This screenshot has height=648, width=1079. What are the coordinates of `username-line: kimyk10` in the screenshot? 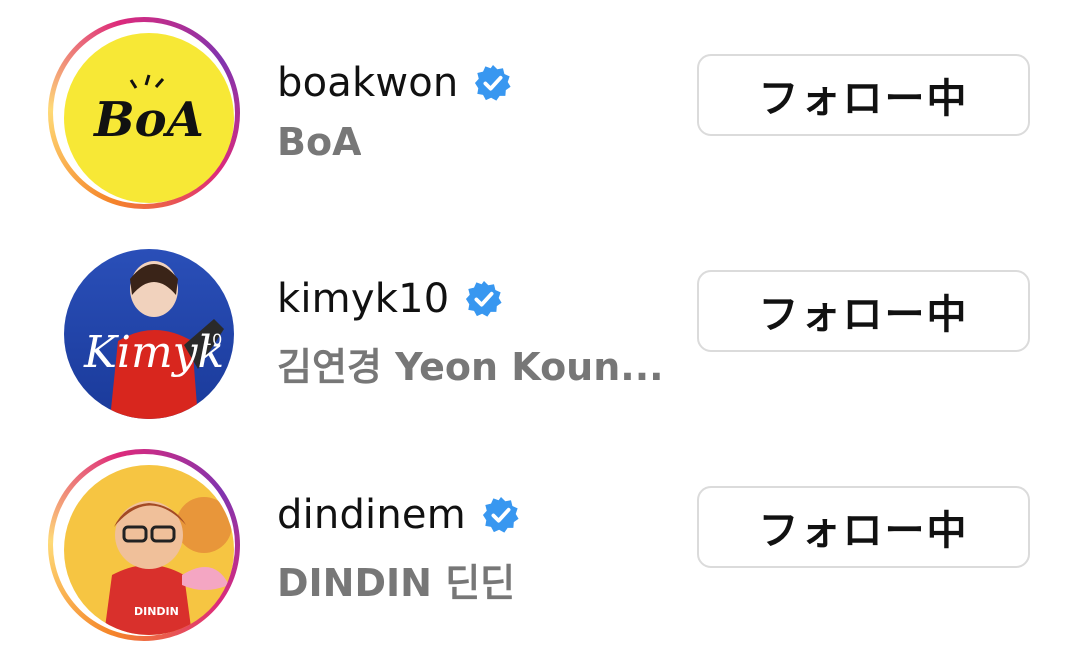 It's located at (390, 299).